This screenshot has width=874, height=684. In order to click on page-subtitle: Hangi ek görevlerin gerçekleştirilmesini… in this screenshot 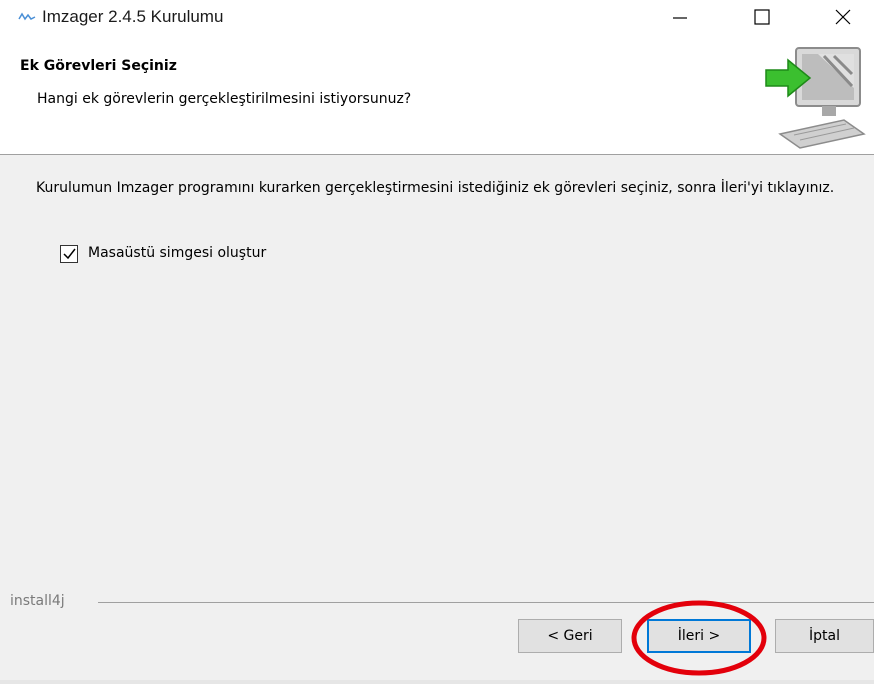, I will do `click(224, 99)`.